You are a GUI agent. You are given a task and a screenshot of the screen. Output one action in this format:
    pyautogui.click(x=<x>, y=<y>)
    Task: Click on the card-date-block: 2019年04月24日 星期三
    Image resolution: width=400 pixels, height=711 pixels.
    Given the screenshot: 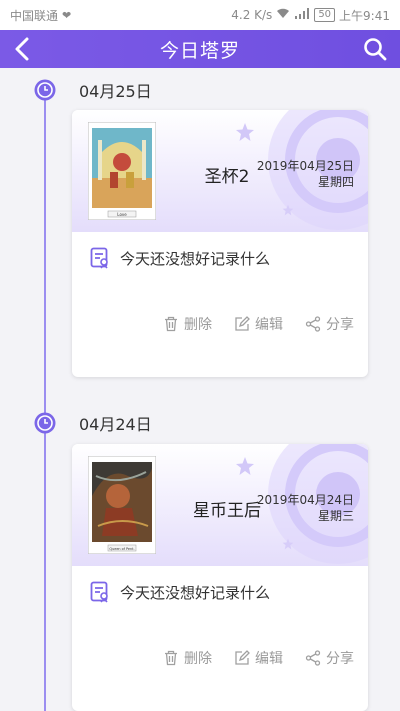 What is the action you would take?
    pyautogui.click(x=305, y=508)
    